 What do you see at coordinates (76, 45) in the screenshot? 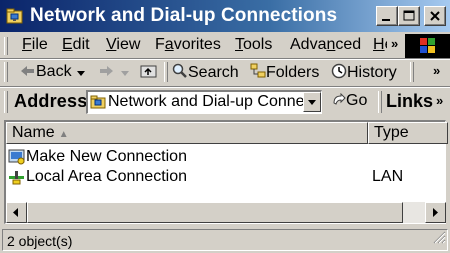
I see `menu-edit: Edit` at bounding box center [76, 45].